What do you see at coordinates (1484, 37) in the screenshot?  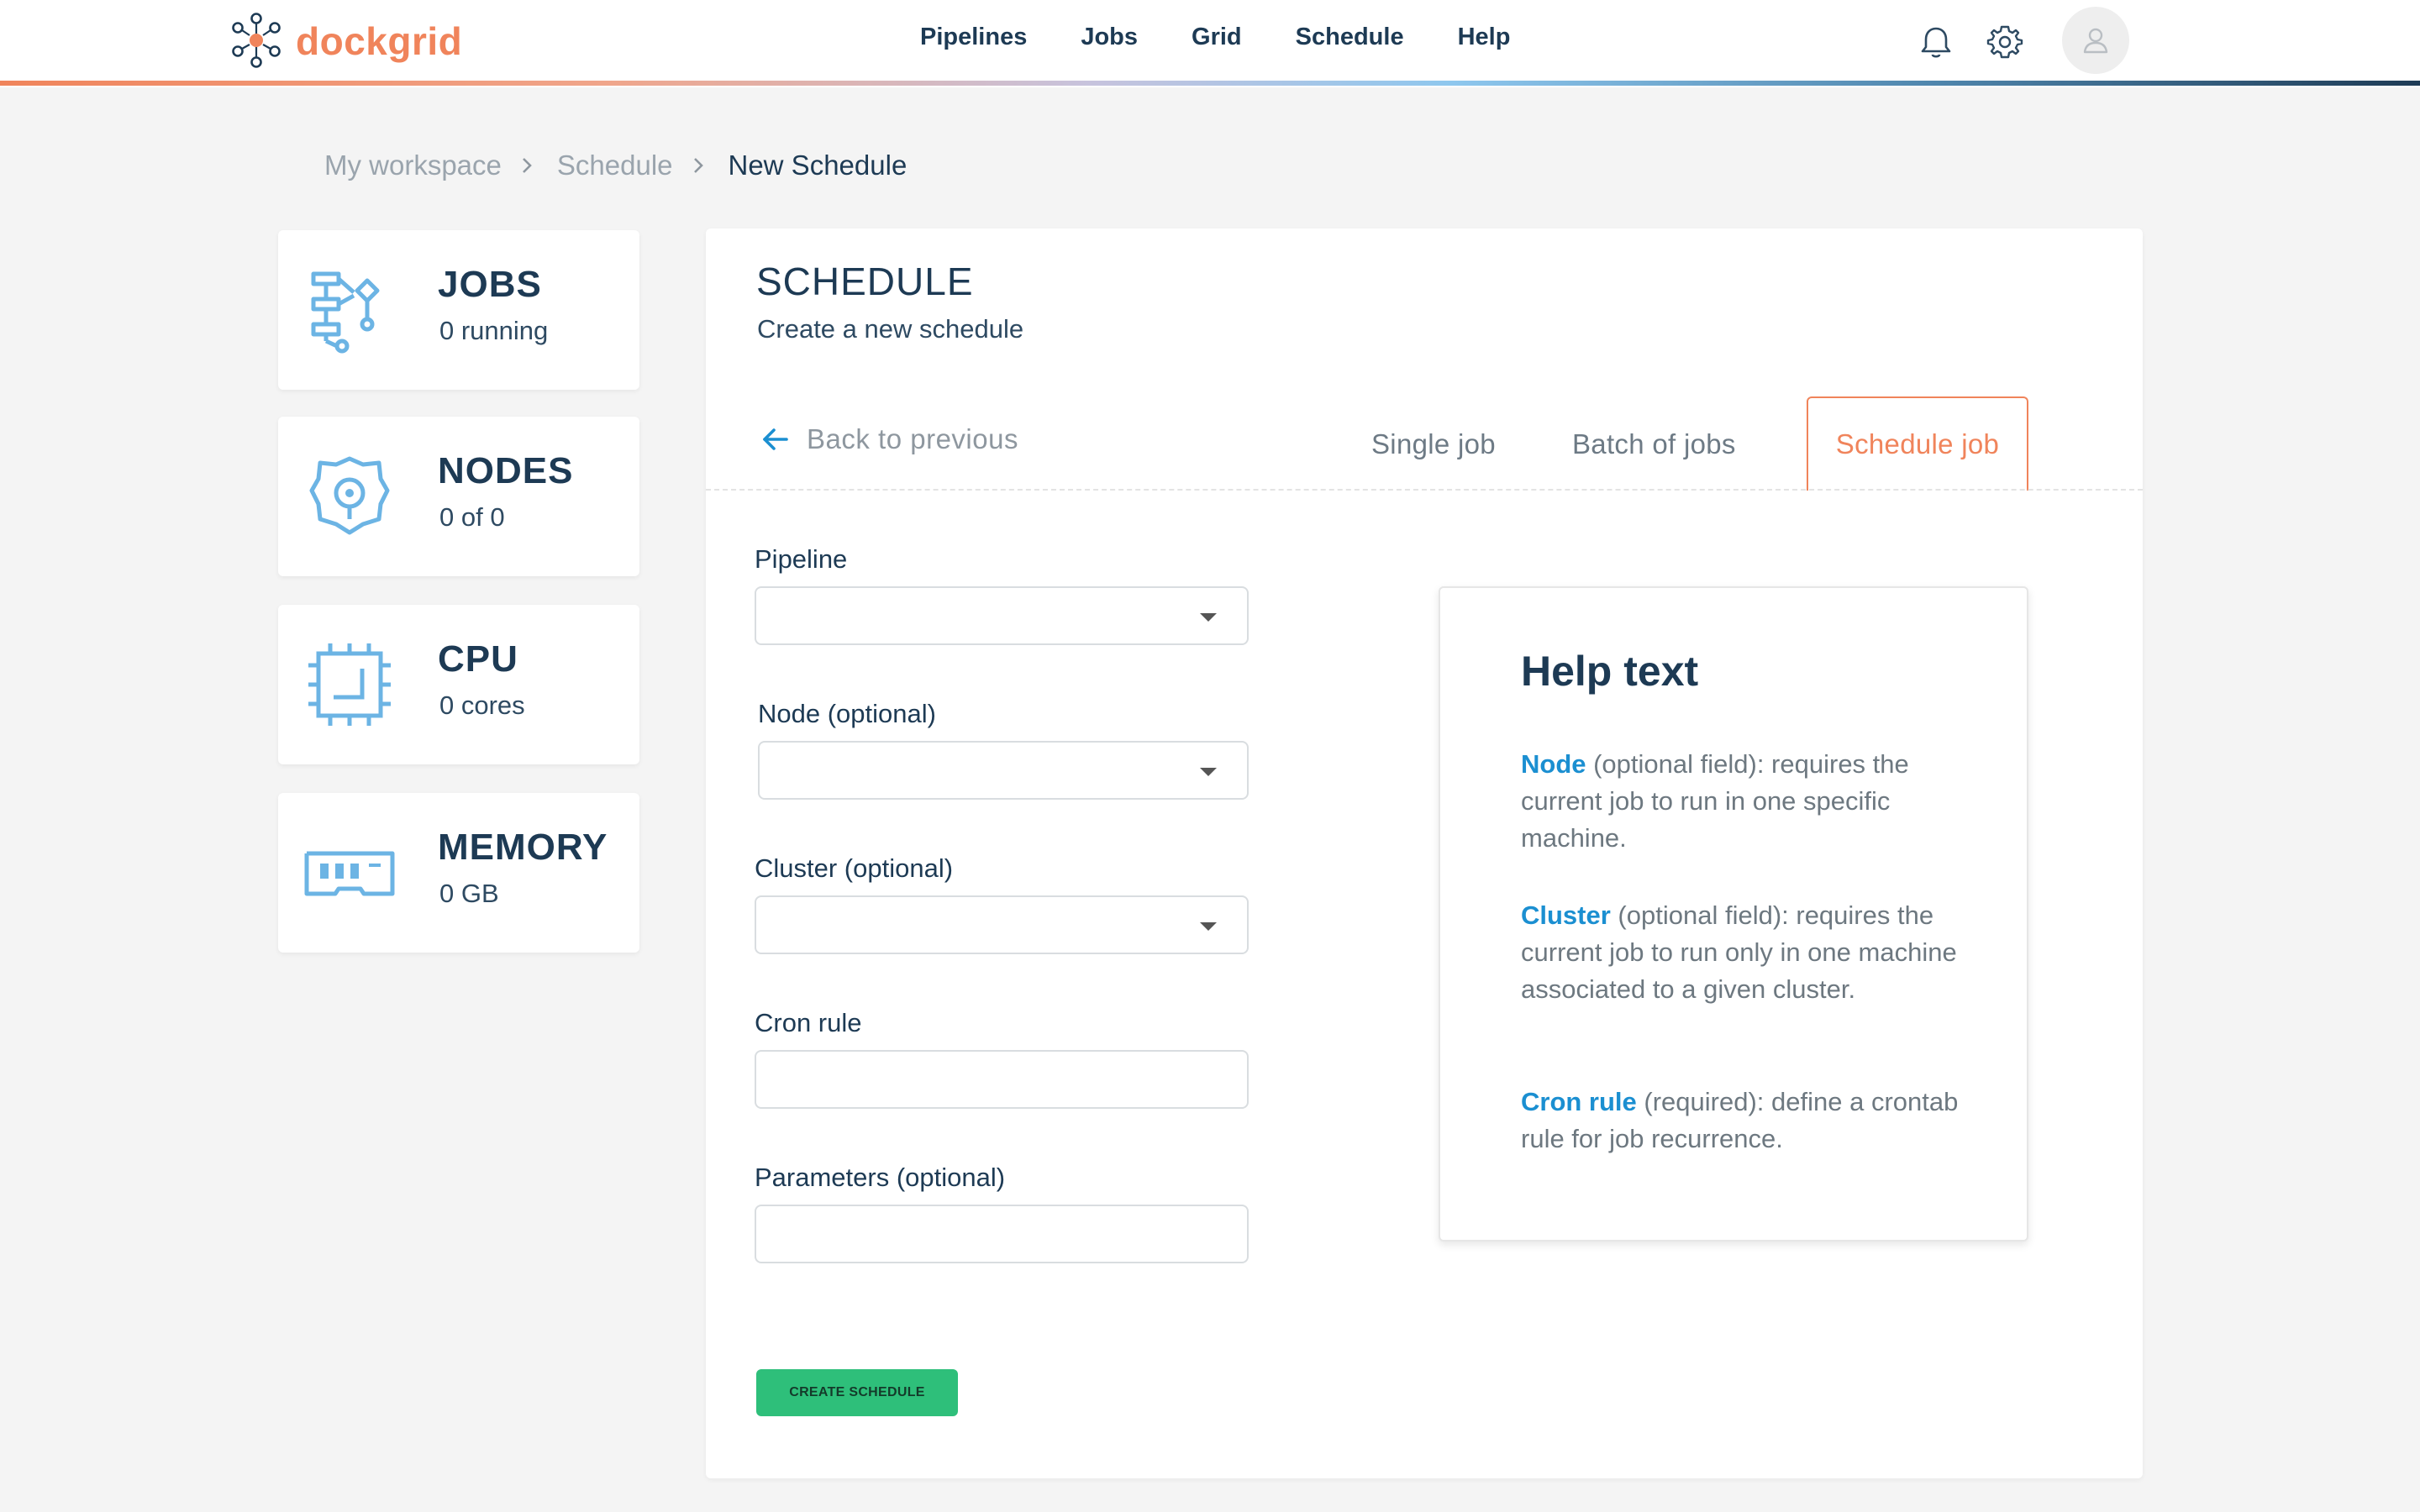 I see `nav-help: Help` at bounding box center [1484, 37].